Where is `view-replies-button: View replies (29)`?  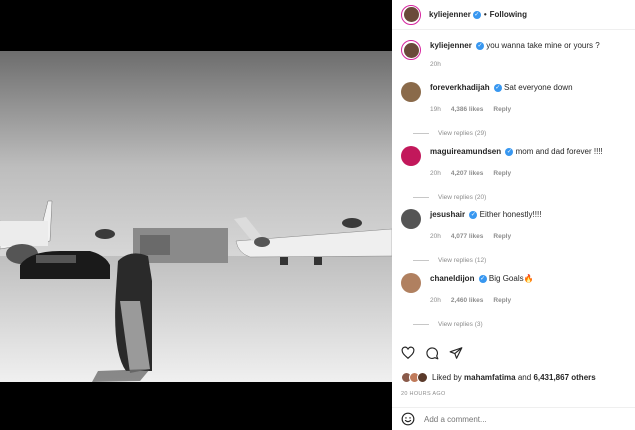 view-replies-button: View replies (29) is located at coordinates (521, 133).